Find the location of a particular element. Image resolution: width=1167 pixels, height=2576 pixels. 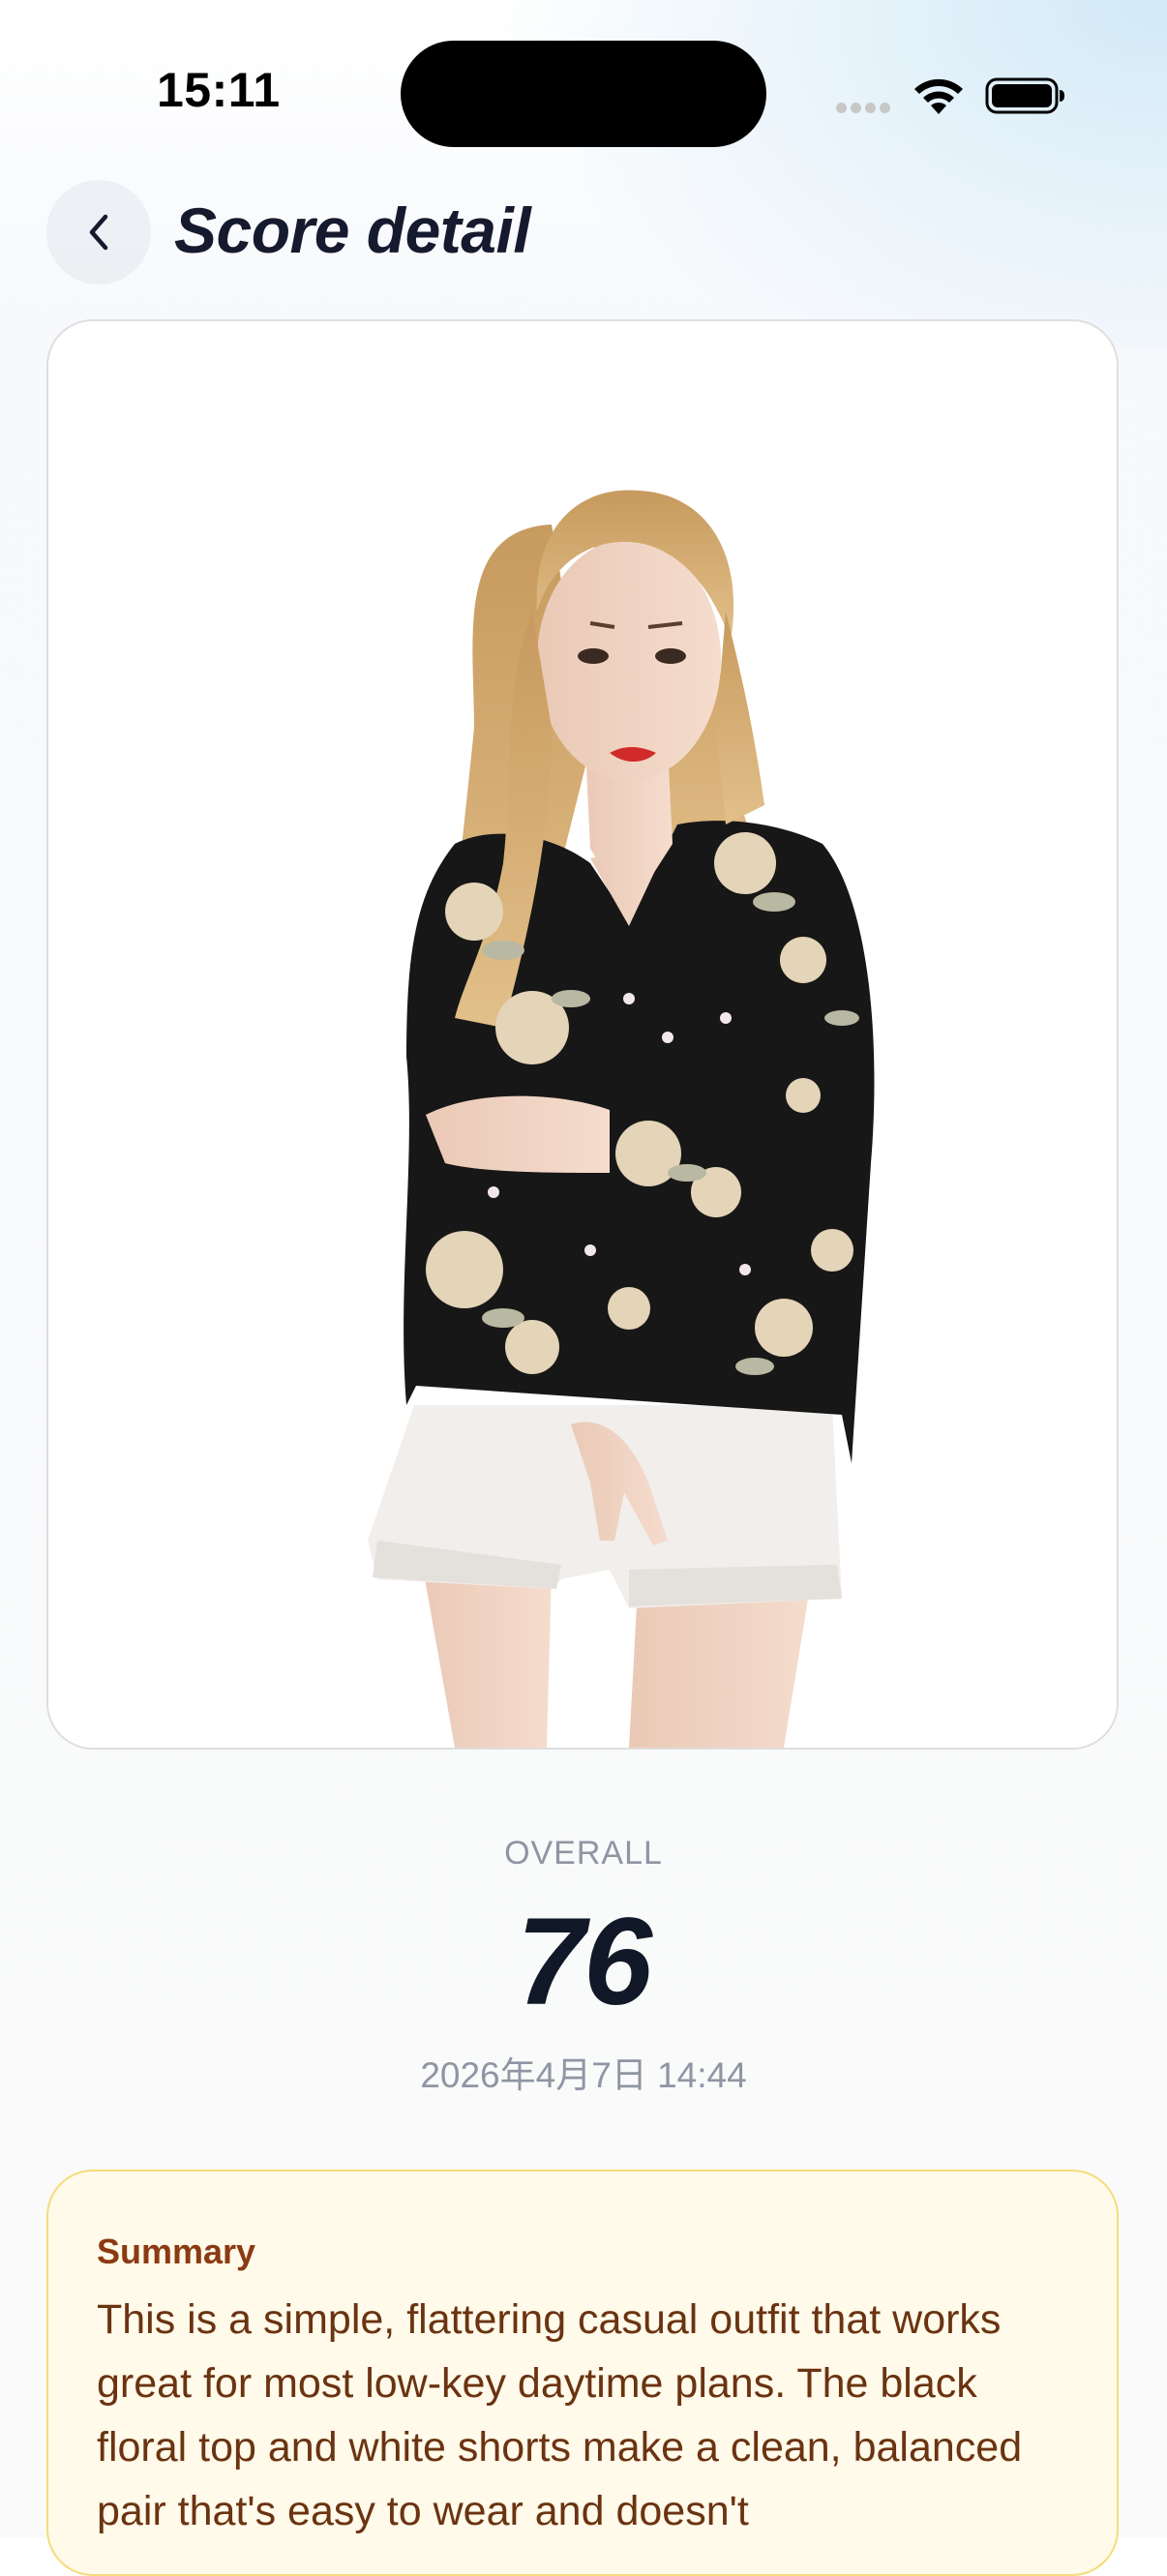

status-bar: 15:11 is located at coordinates (583, 97).